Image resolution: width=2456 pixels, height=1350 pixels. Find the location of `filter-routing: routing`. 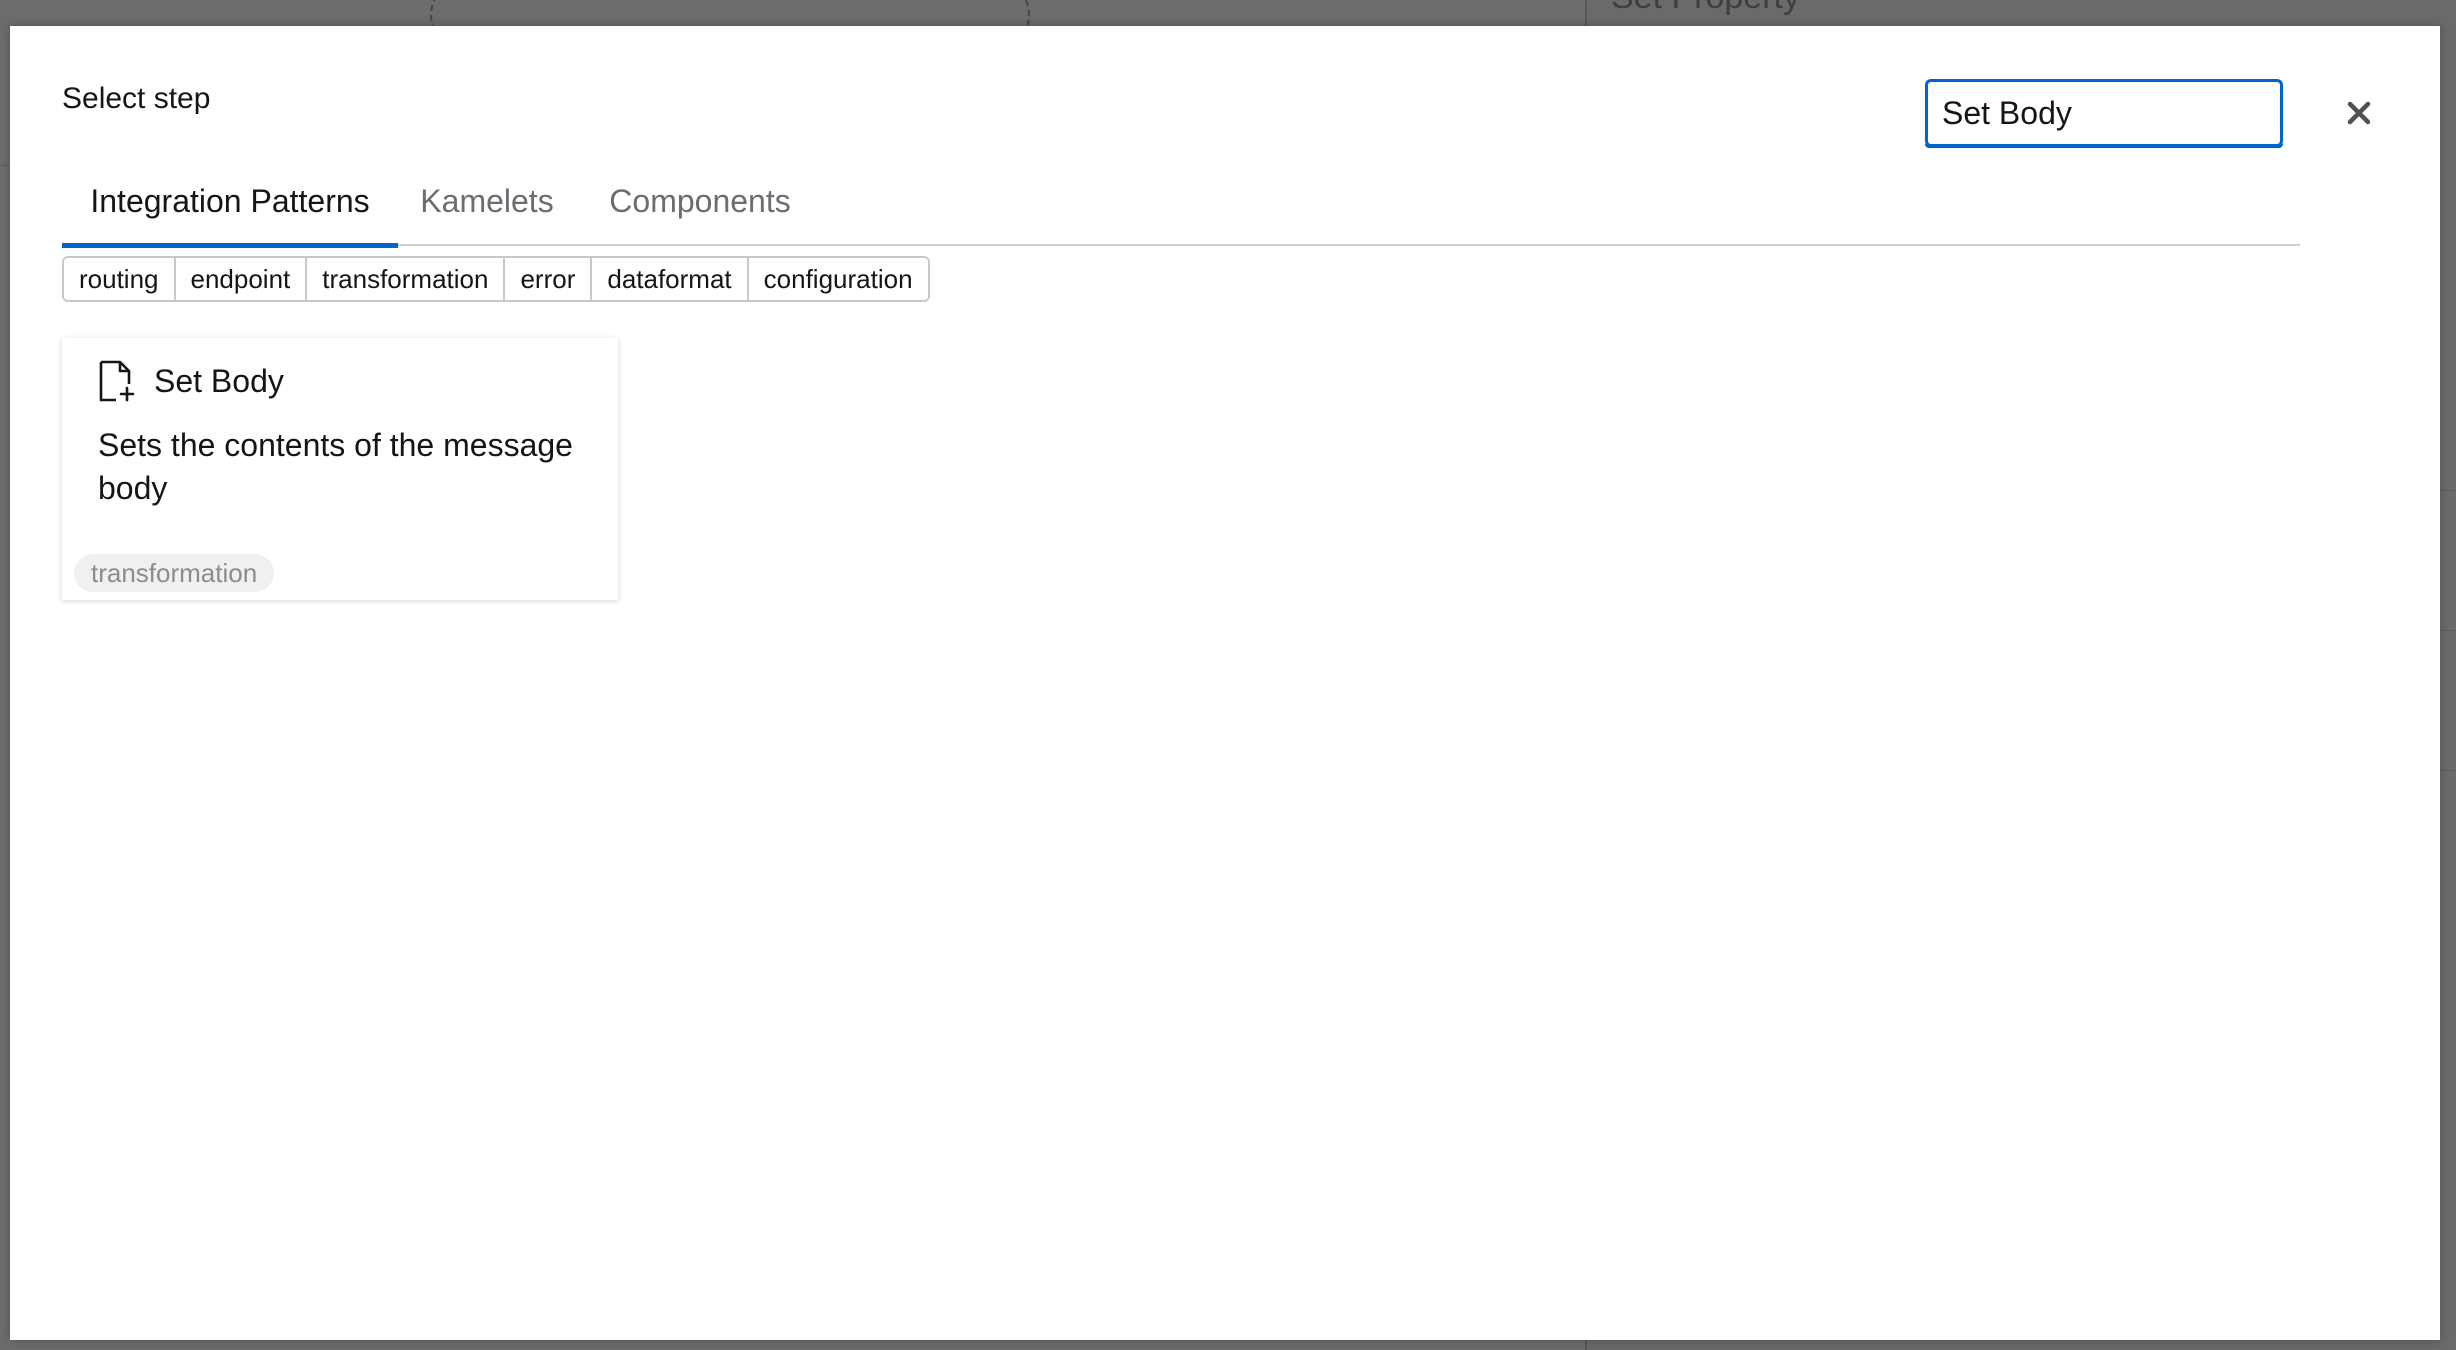

filter-routing: routing is located at coordinates (120, 279).